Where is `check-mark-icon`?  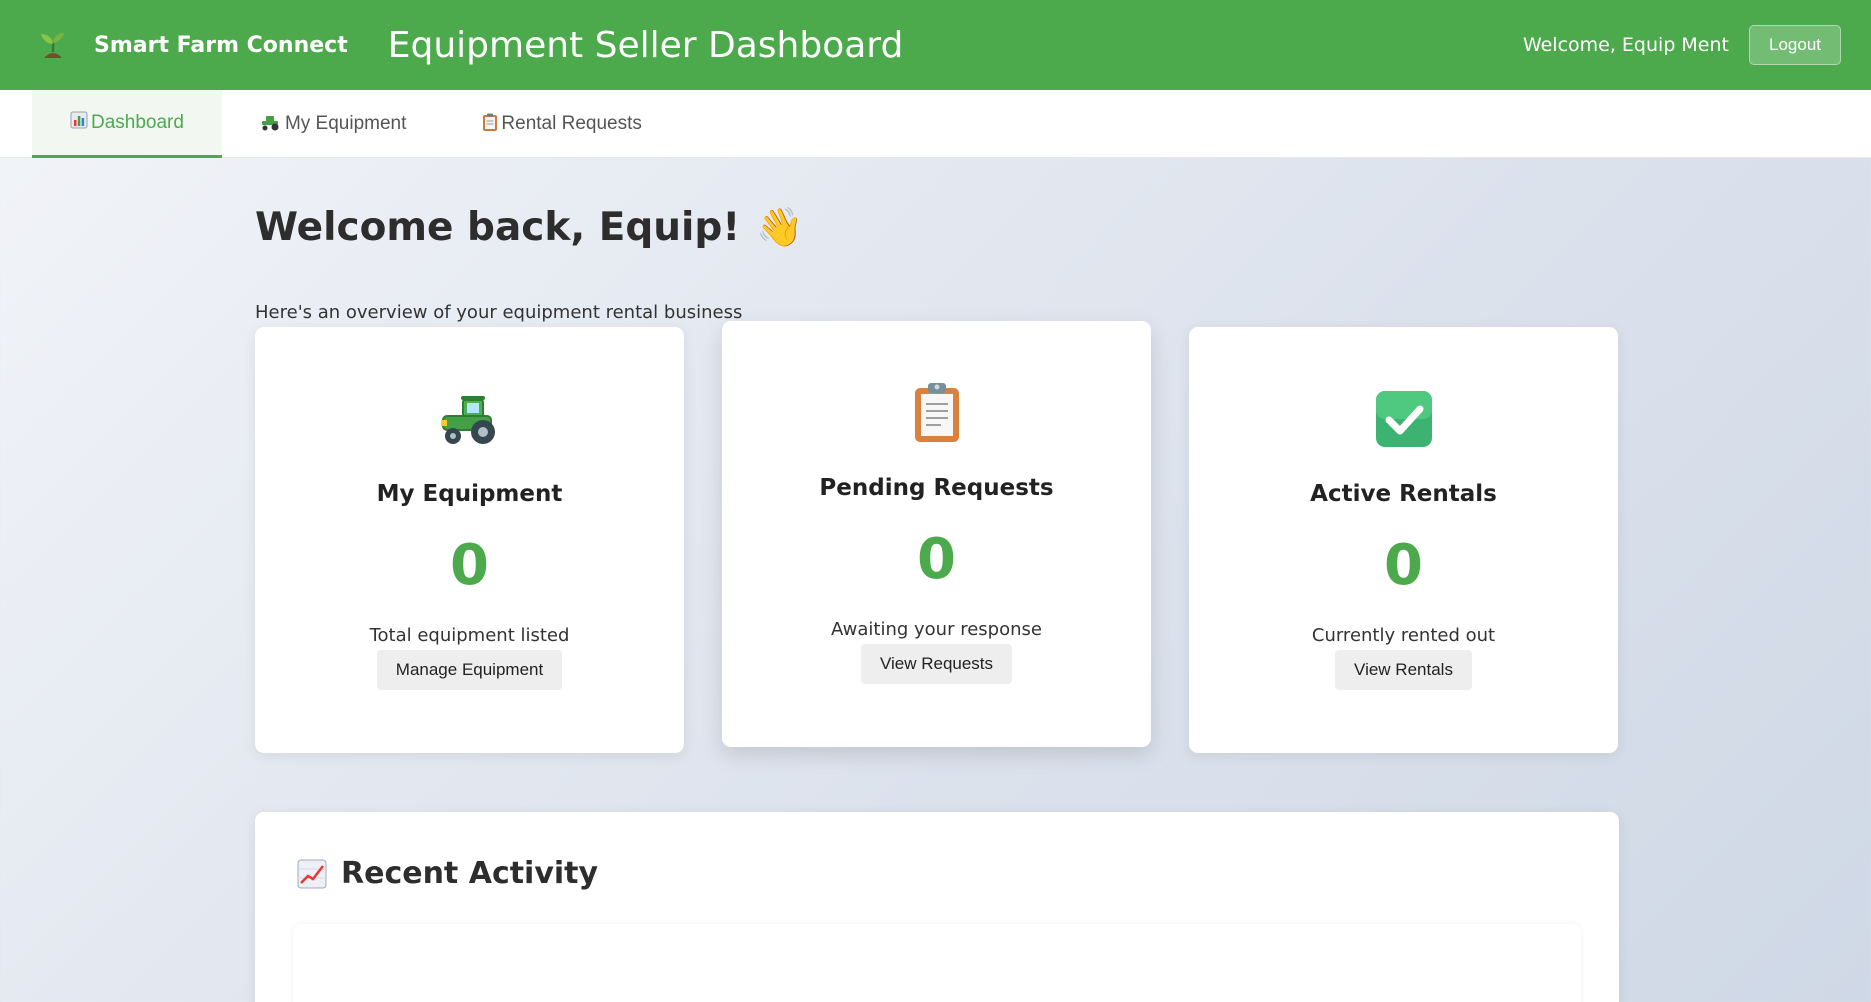
check-mark-icon is located at coordinates (1404, 419).